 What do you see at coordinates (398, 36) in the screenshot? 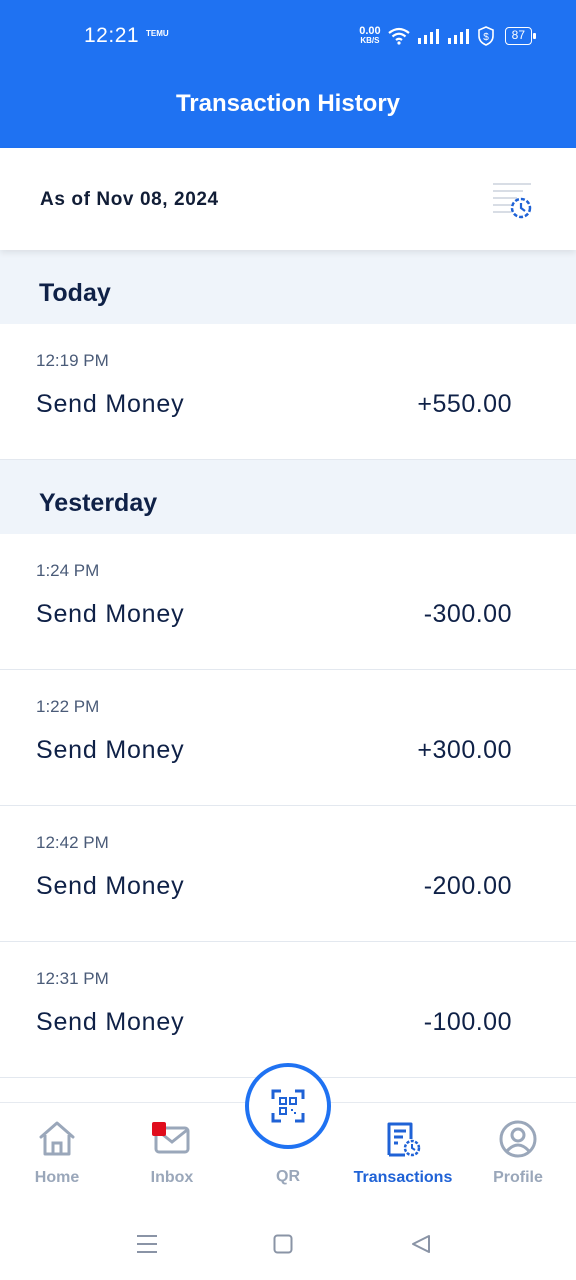
I see `wifi-icon` at bounding box center [398, 36].